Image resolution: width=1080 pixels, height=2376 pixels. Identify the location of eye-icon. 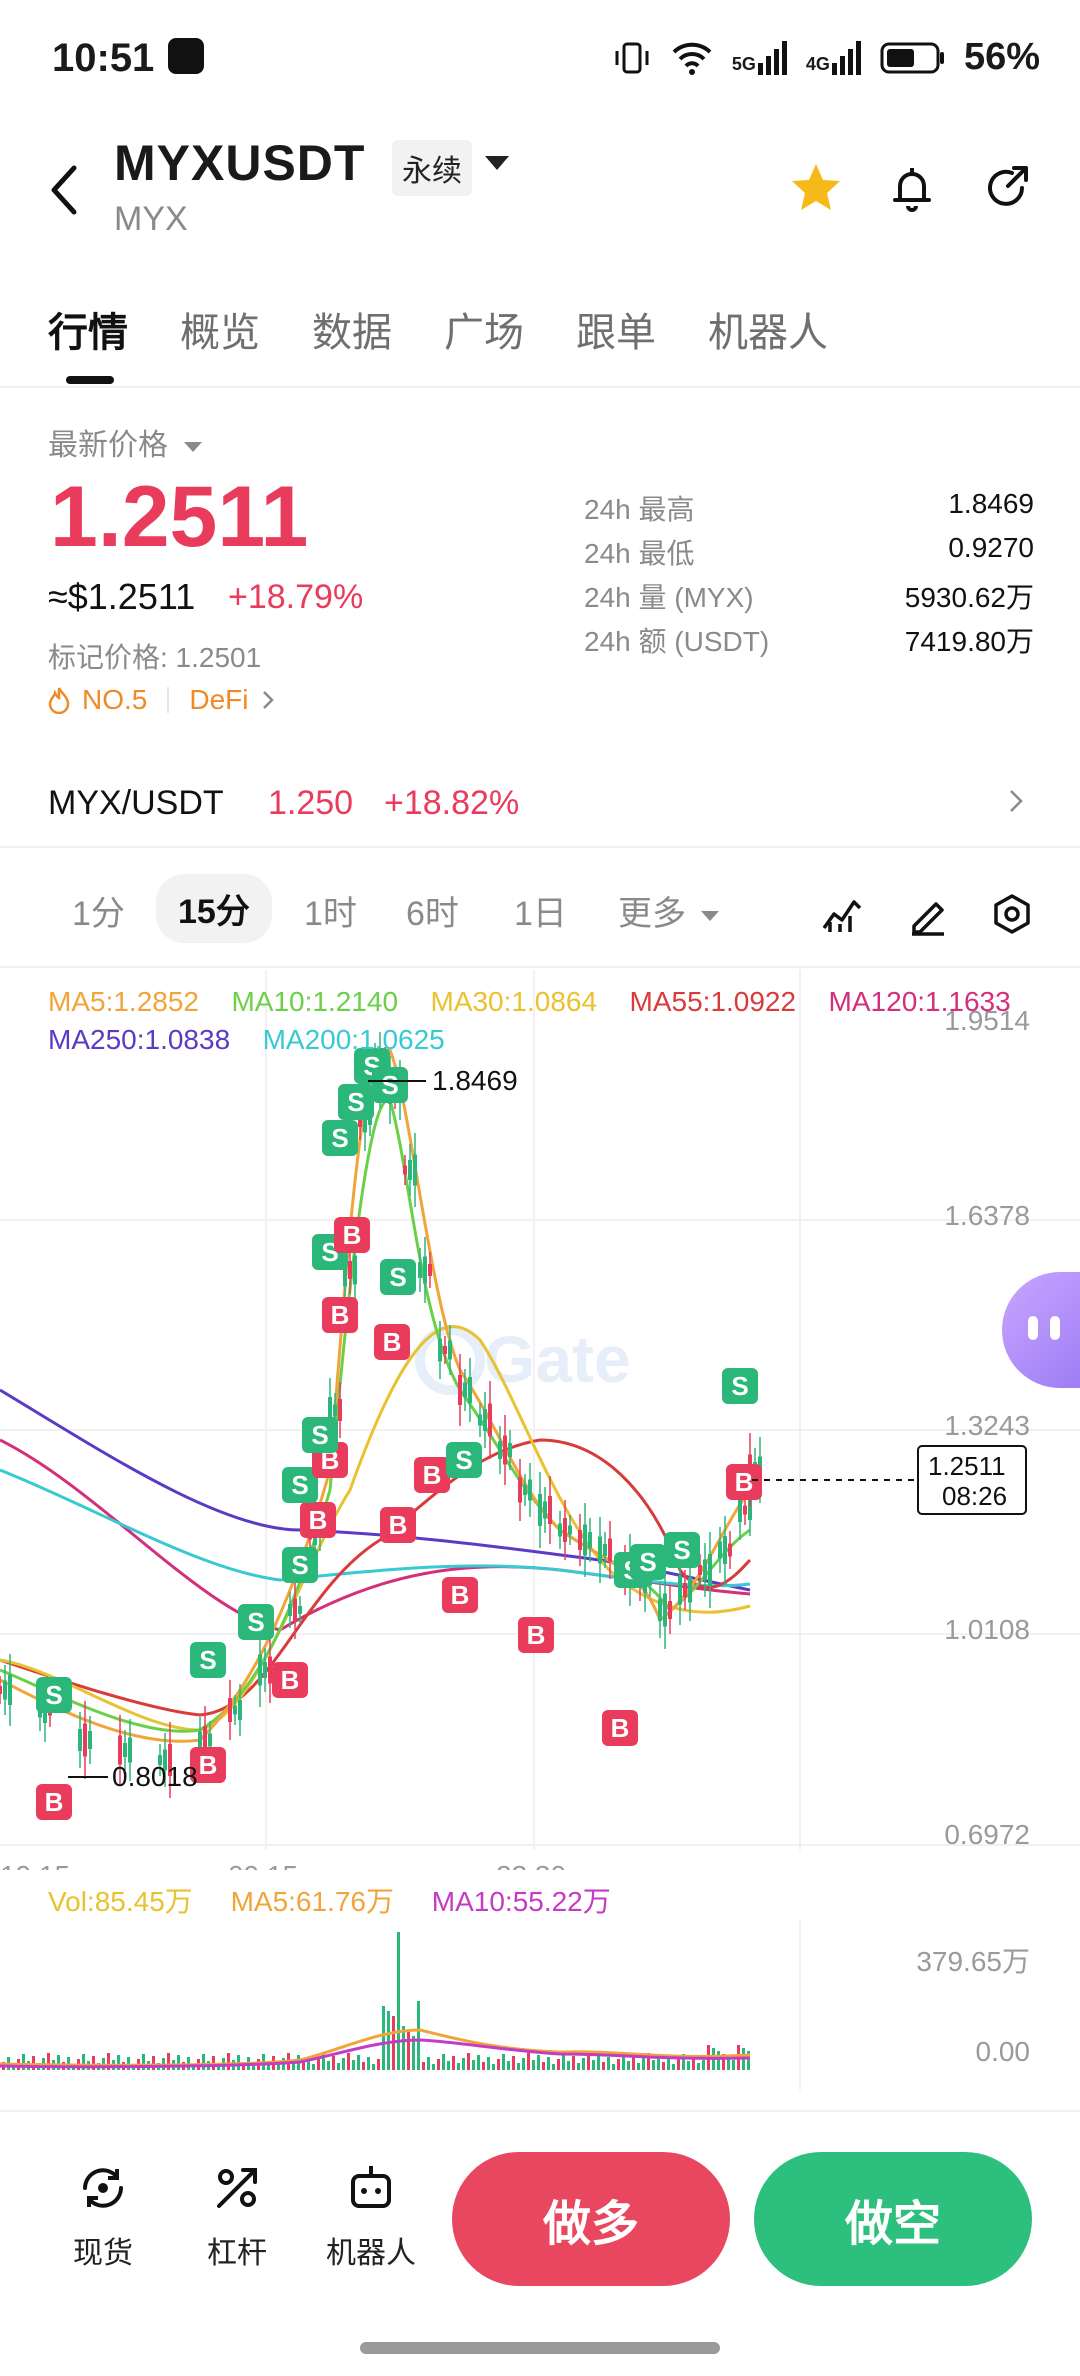
(1033, 1328).